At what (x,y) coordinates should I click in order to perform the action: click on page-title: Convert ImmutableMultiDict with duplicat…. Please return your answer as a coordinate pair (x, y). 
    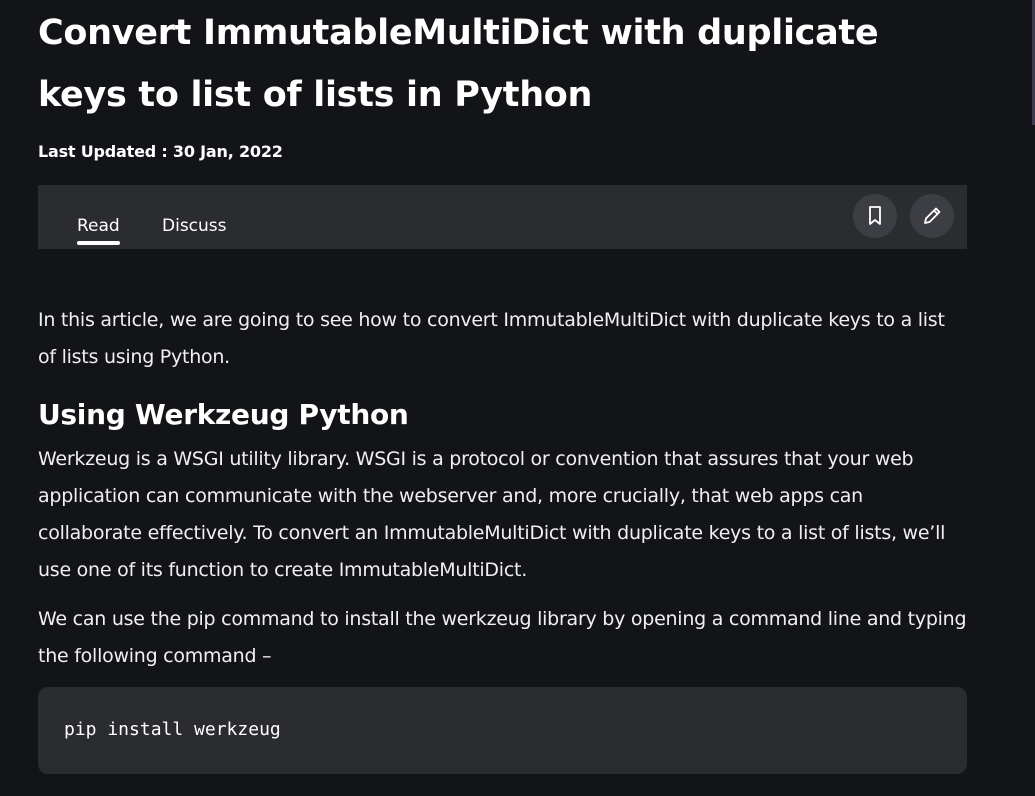
    Looking at the image, I should click on (458, 64).